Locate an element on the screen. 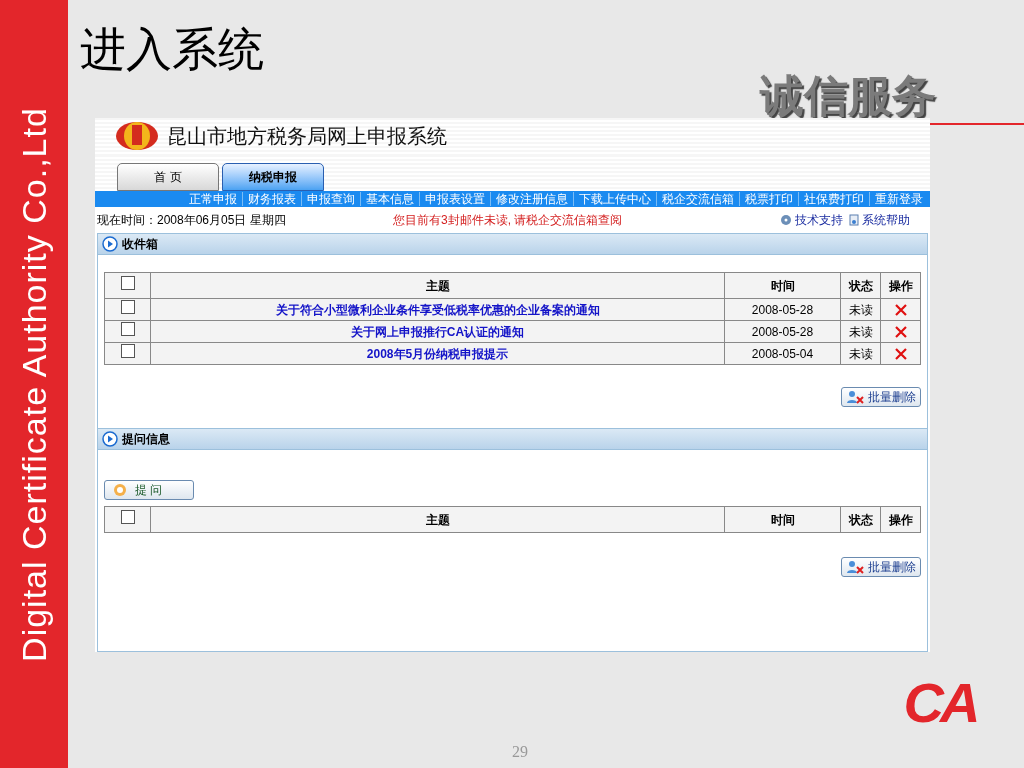 The width and height of the screenshot is (1024, 768). question-icon is located at coordinates (120, 490).